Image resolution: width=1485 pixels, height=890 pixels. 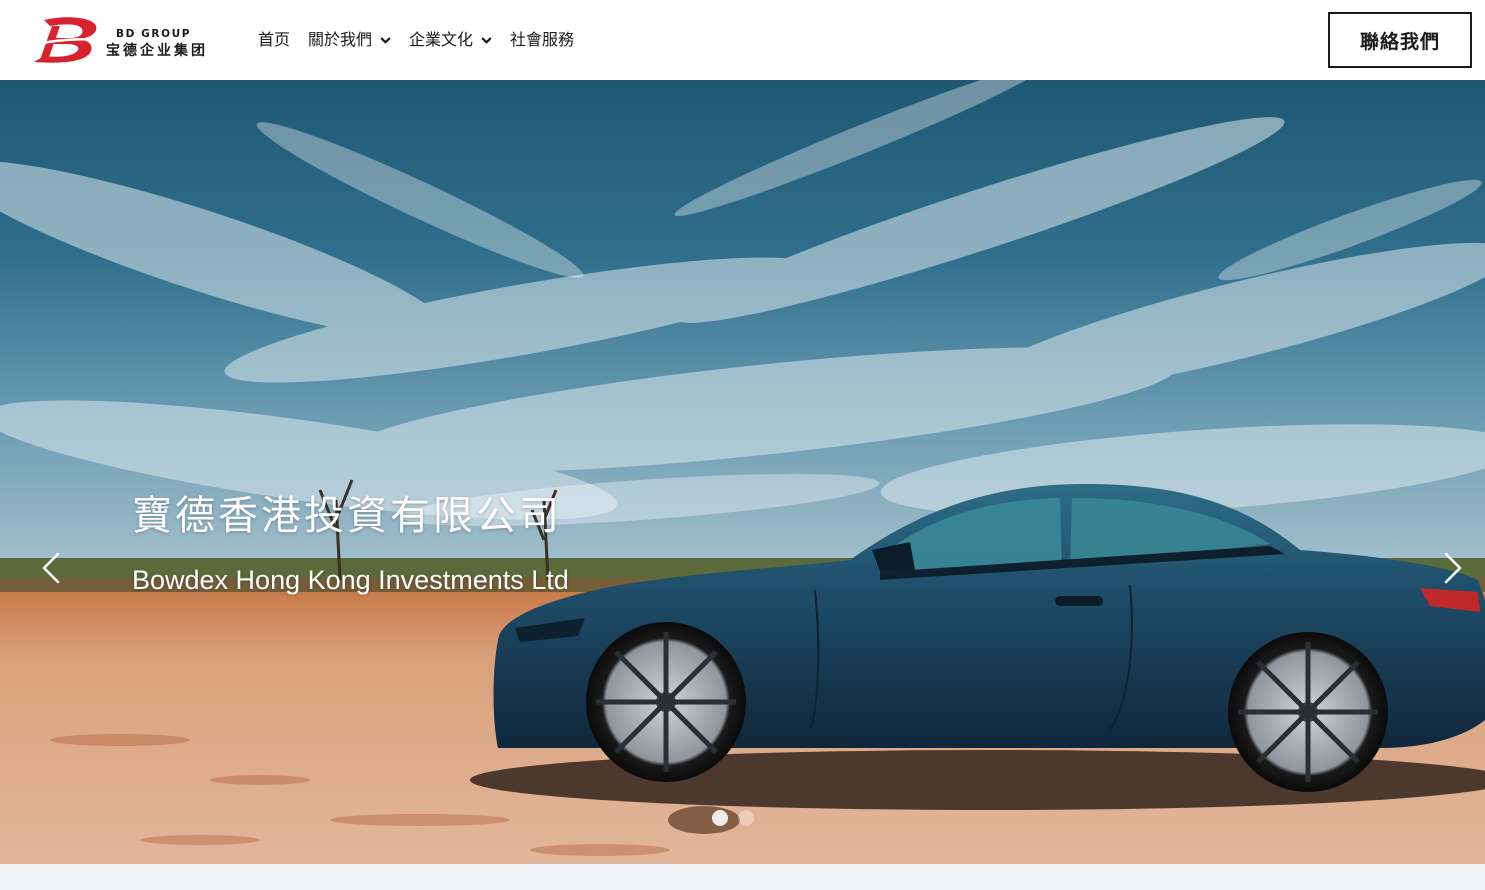 I want to click on nav-item-label: 社會服務, so click(x=542, y=39).